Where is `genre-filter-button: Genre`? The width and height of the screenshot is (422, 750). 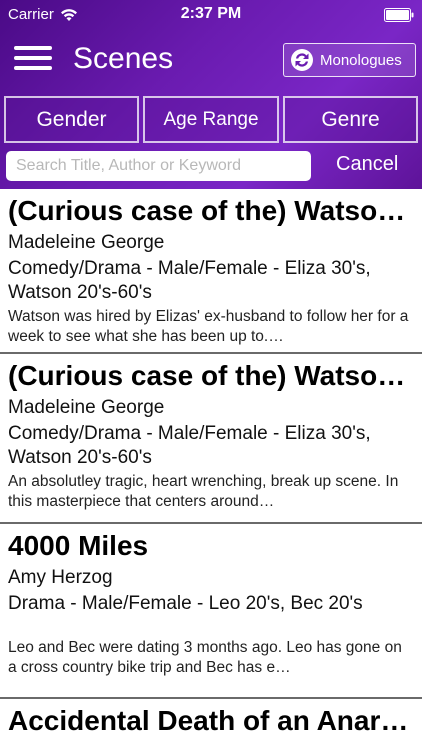
genre-filter-button: Genre is located at coordinates (350, 119).